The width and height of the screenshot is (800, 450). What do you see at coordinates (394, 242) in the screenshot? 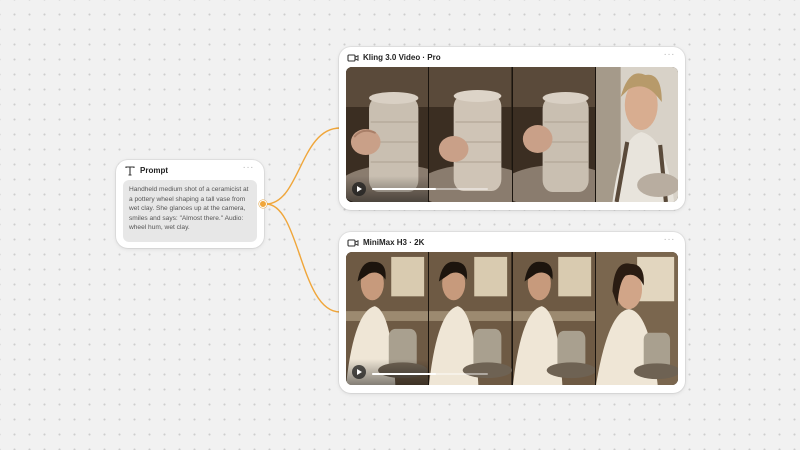
I see `video-node-title: MiniMax H3 · 2K` at bounding box center [394, 242].